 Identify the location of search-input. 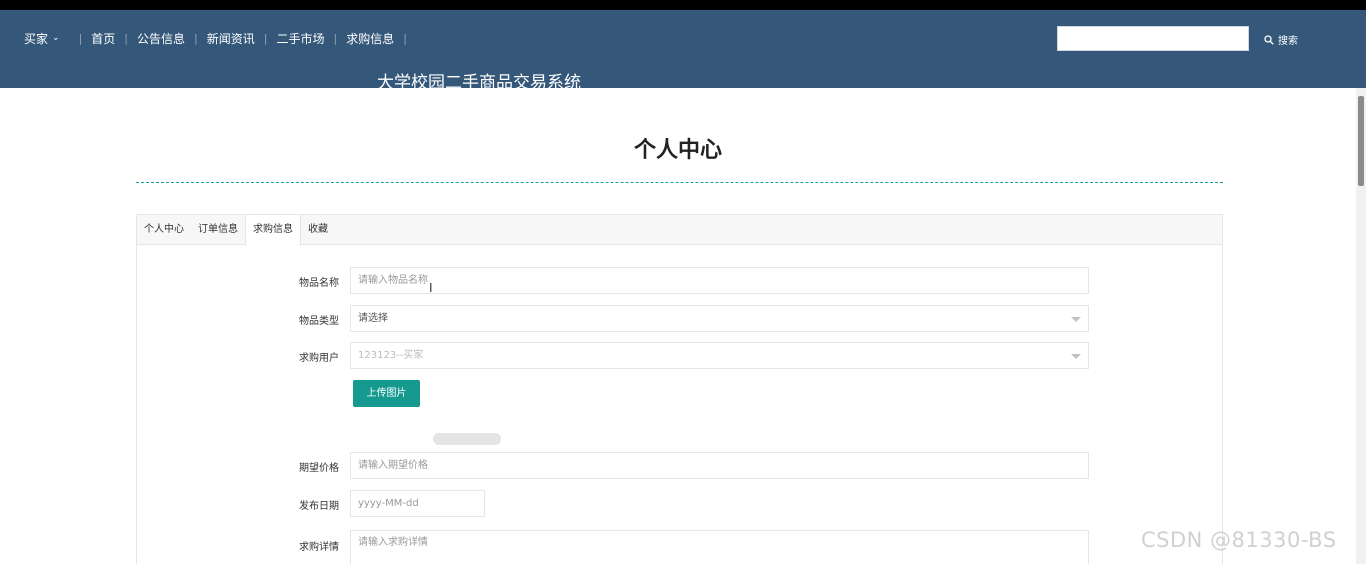
(1153, 38).